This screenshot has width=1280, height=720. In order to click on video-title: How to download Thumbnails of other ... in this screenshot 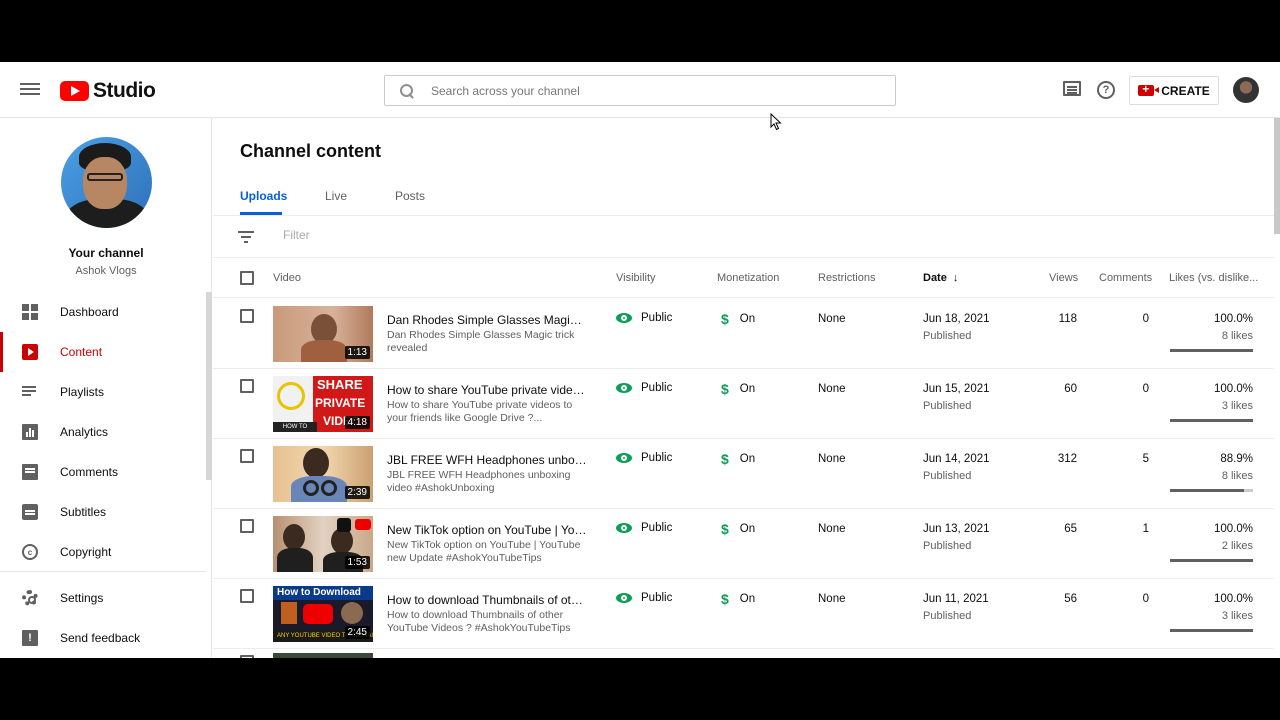, I will do `click(487, 600)`.